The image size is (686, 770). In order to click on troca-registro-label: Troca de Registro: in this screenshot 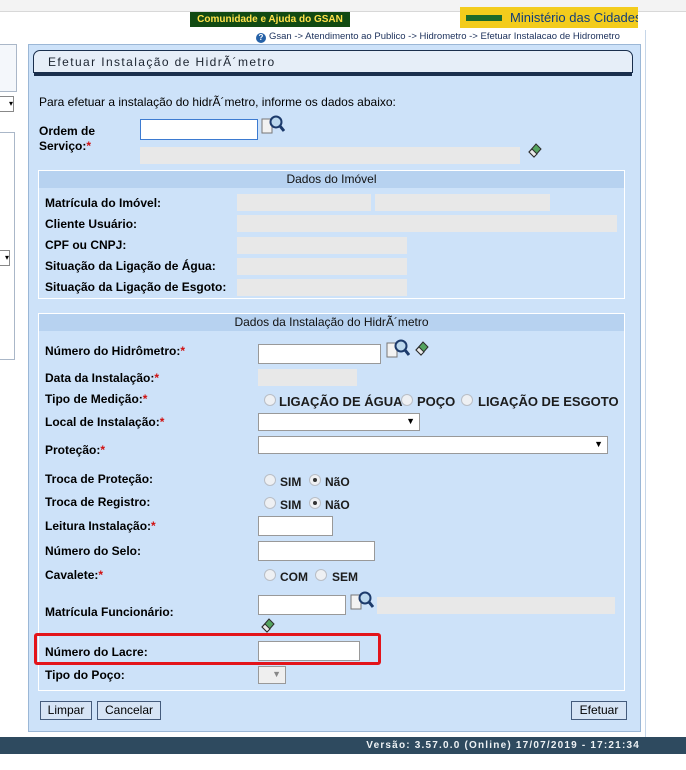, I will do `click(98, 502)`.